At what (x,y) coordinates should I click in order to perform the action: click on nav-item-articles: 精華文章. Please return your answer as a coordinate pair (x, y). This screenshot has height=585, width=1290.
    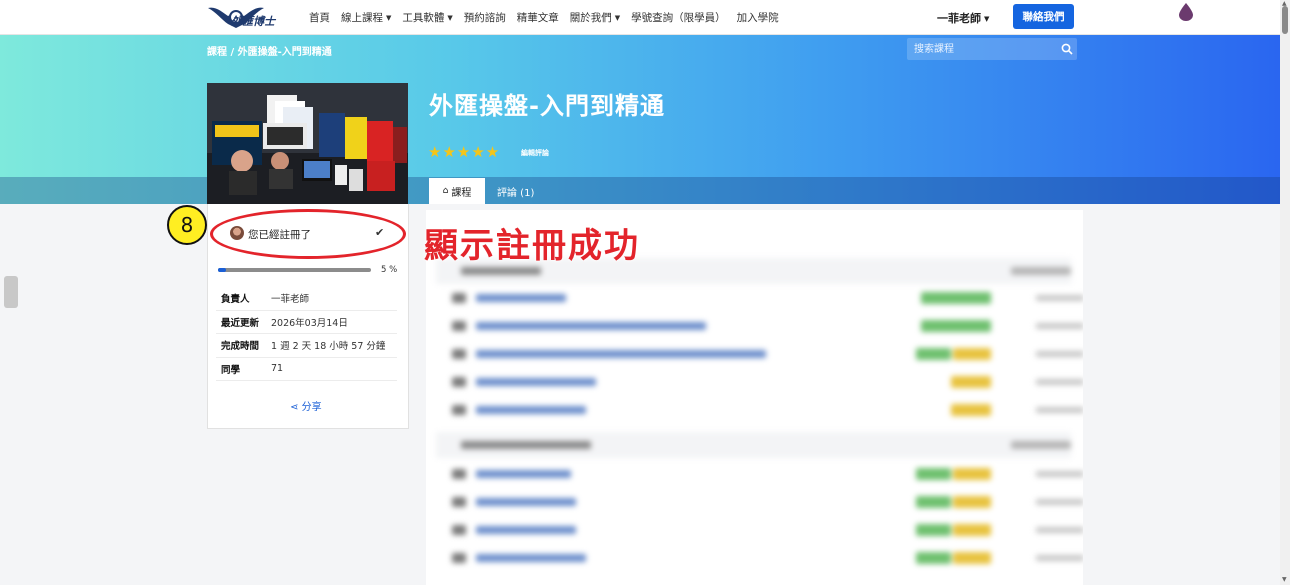
    Looking at the image, I should click on (538, 17).